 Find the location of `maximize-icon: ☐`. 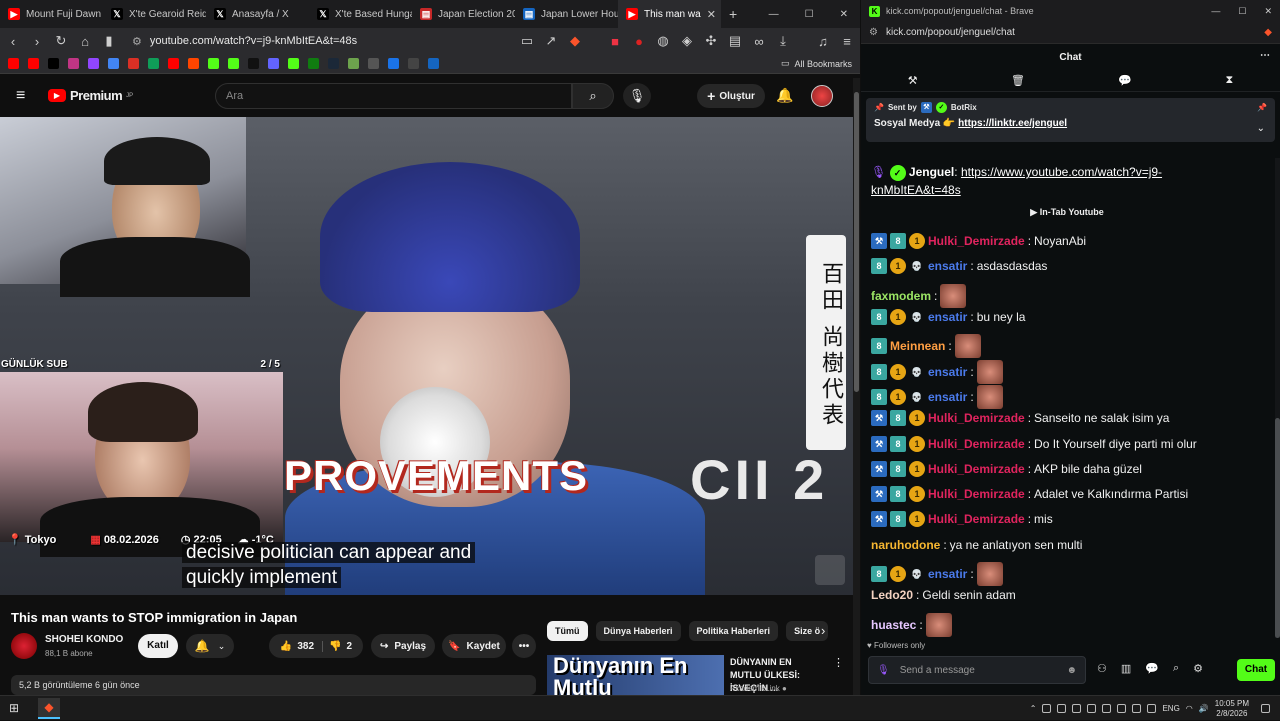

maximize-icon: ☐ is located at coordinates (1242, 11).